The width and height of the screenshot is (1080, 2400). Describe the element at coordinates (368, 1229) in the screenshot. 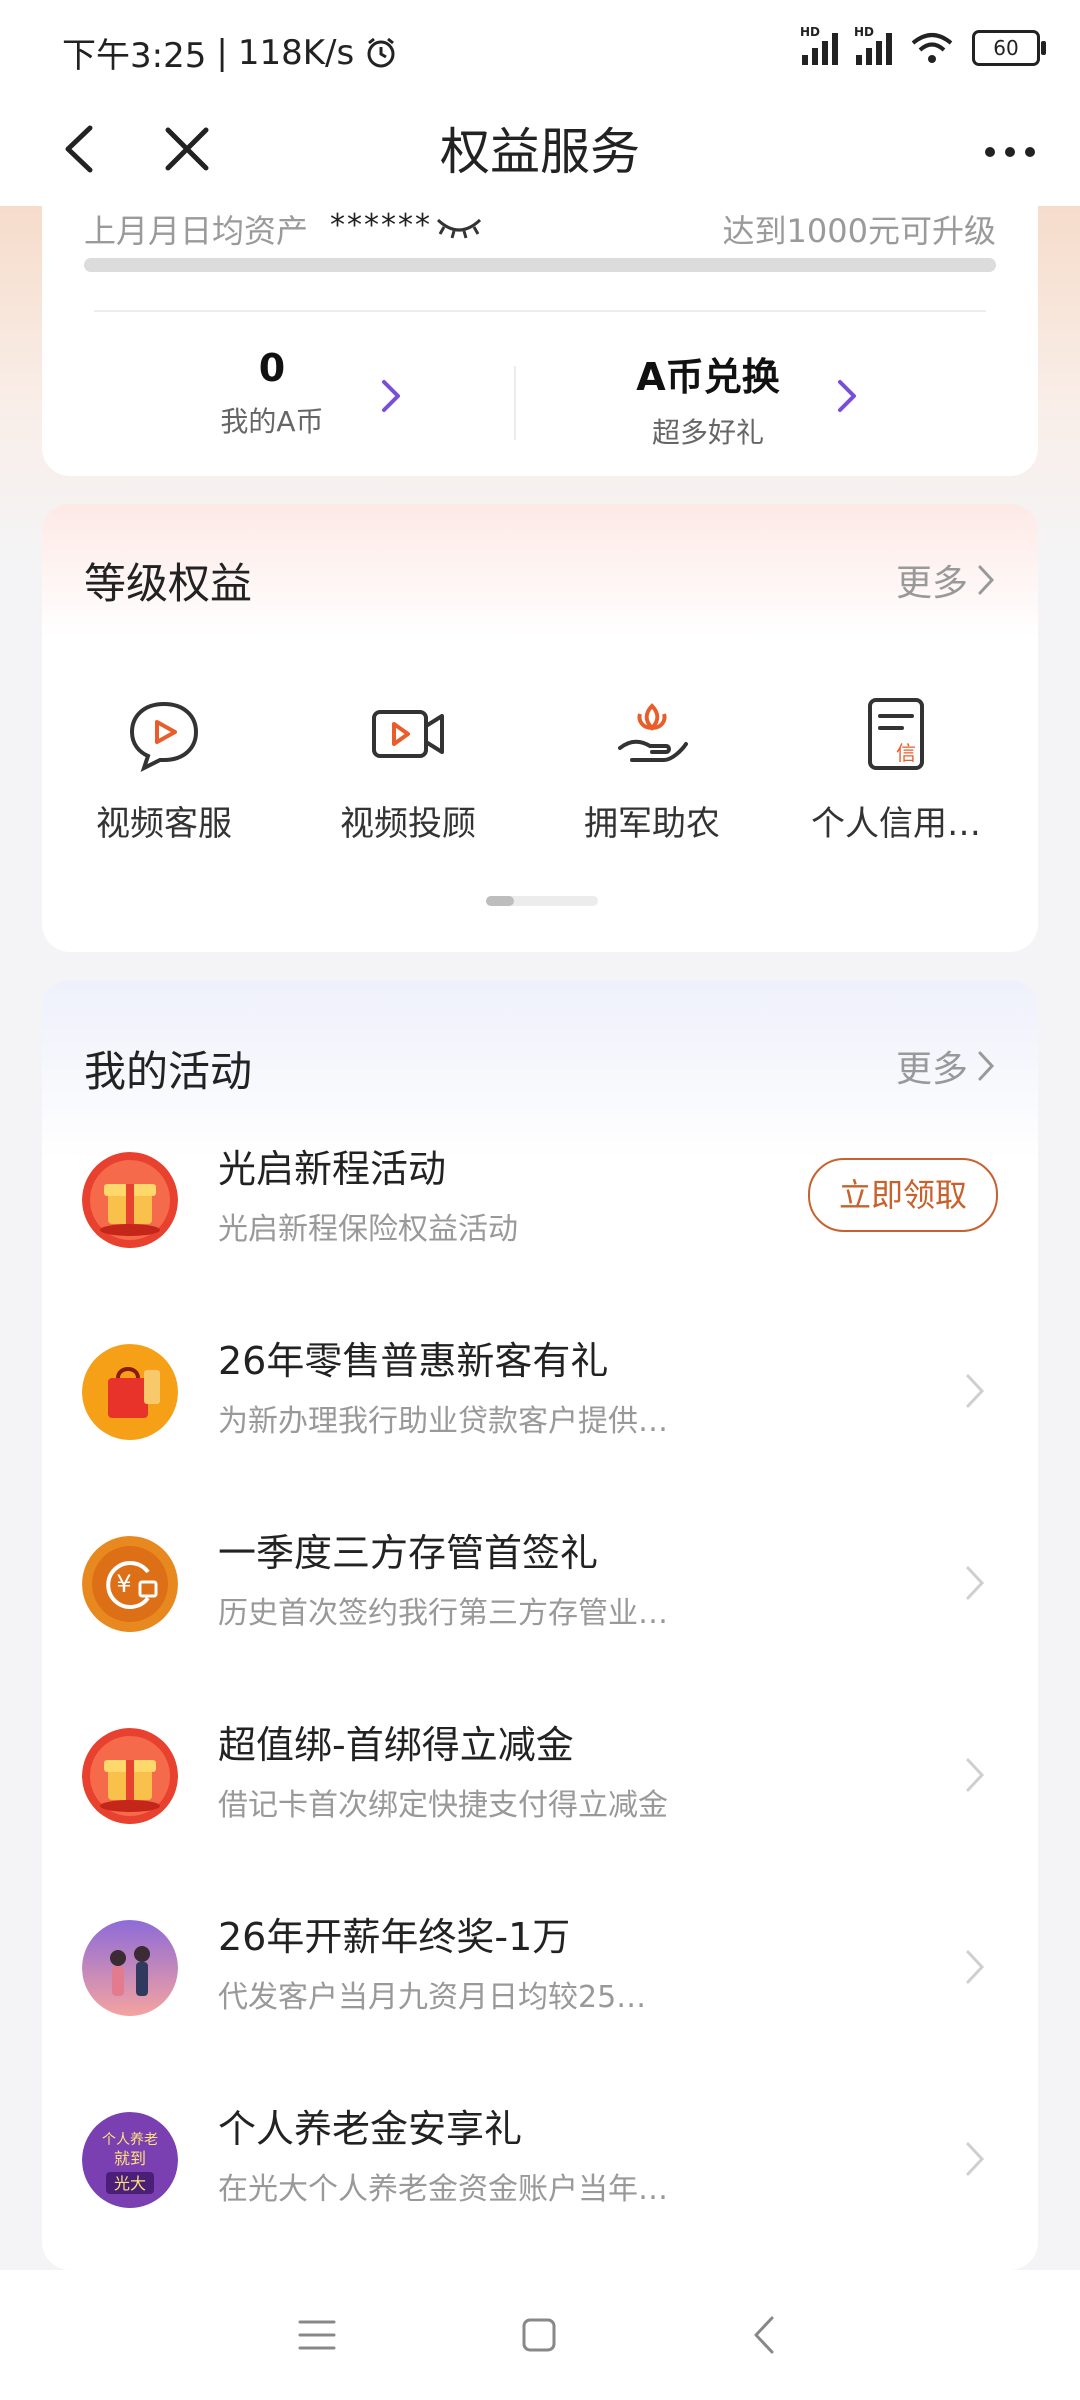

I see `activity-subtitle: 光启新程保险权益活动` at that location.